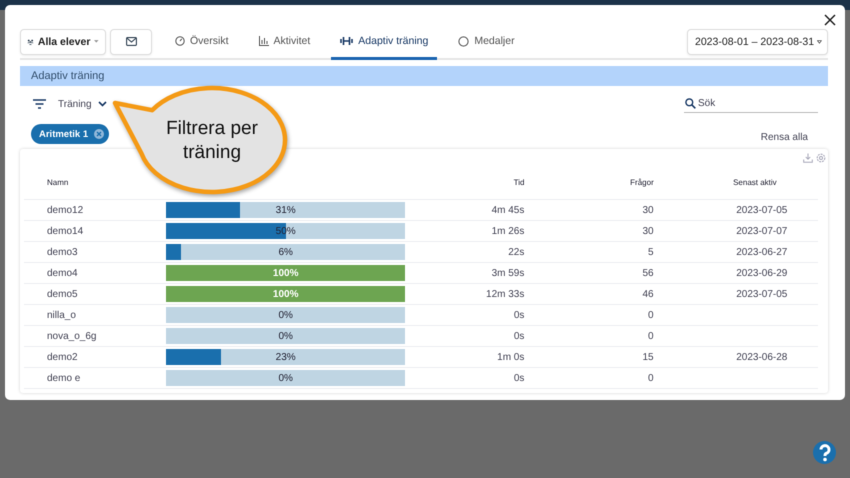 This screenshot has height=478, width=850. What do you see at coordinates (62, 252) in the screenshot?
I see `table-cell: demo3` at bounding box center [62, 252].